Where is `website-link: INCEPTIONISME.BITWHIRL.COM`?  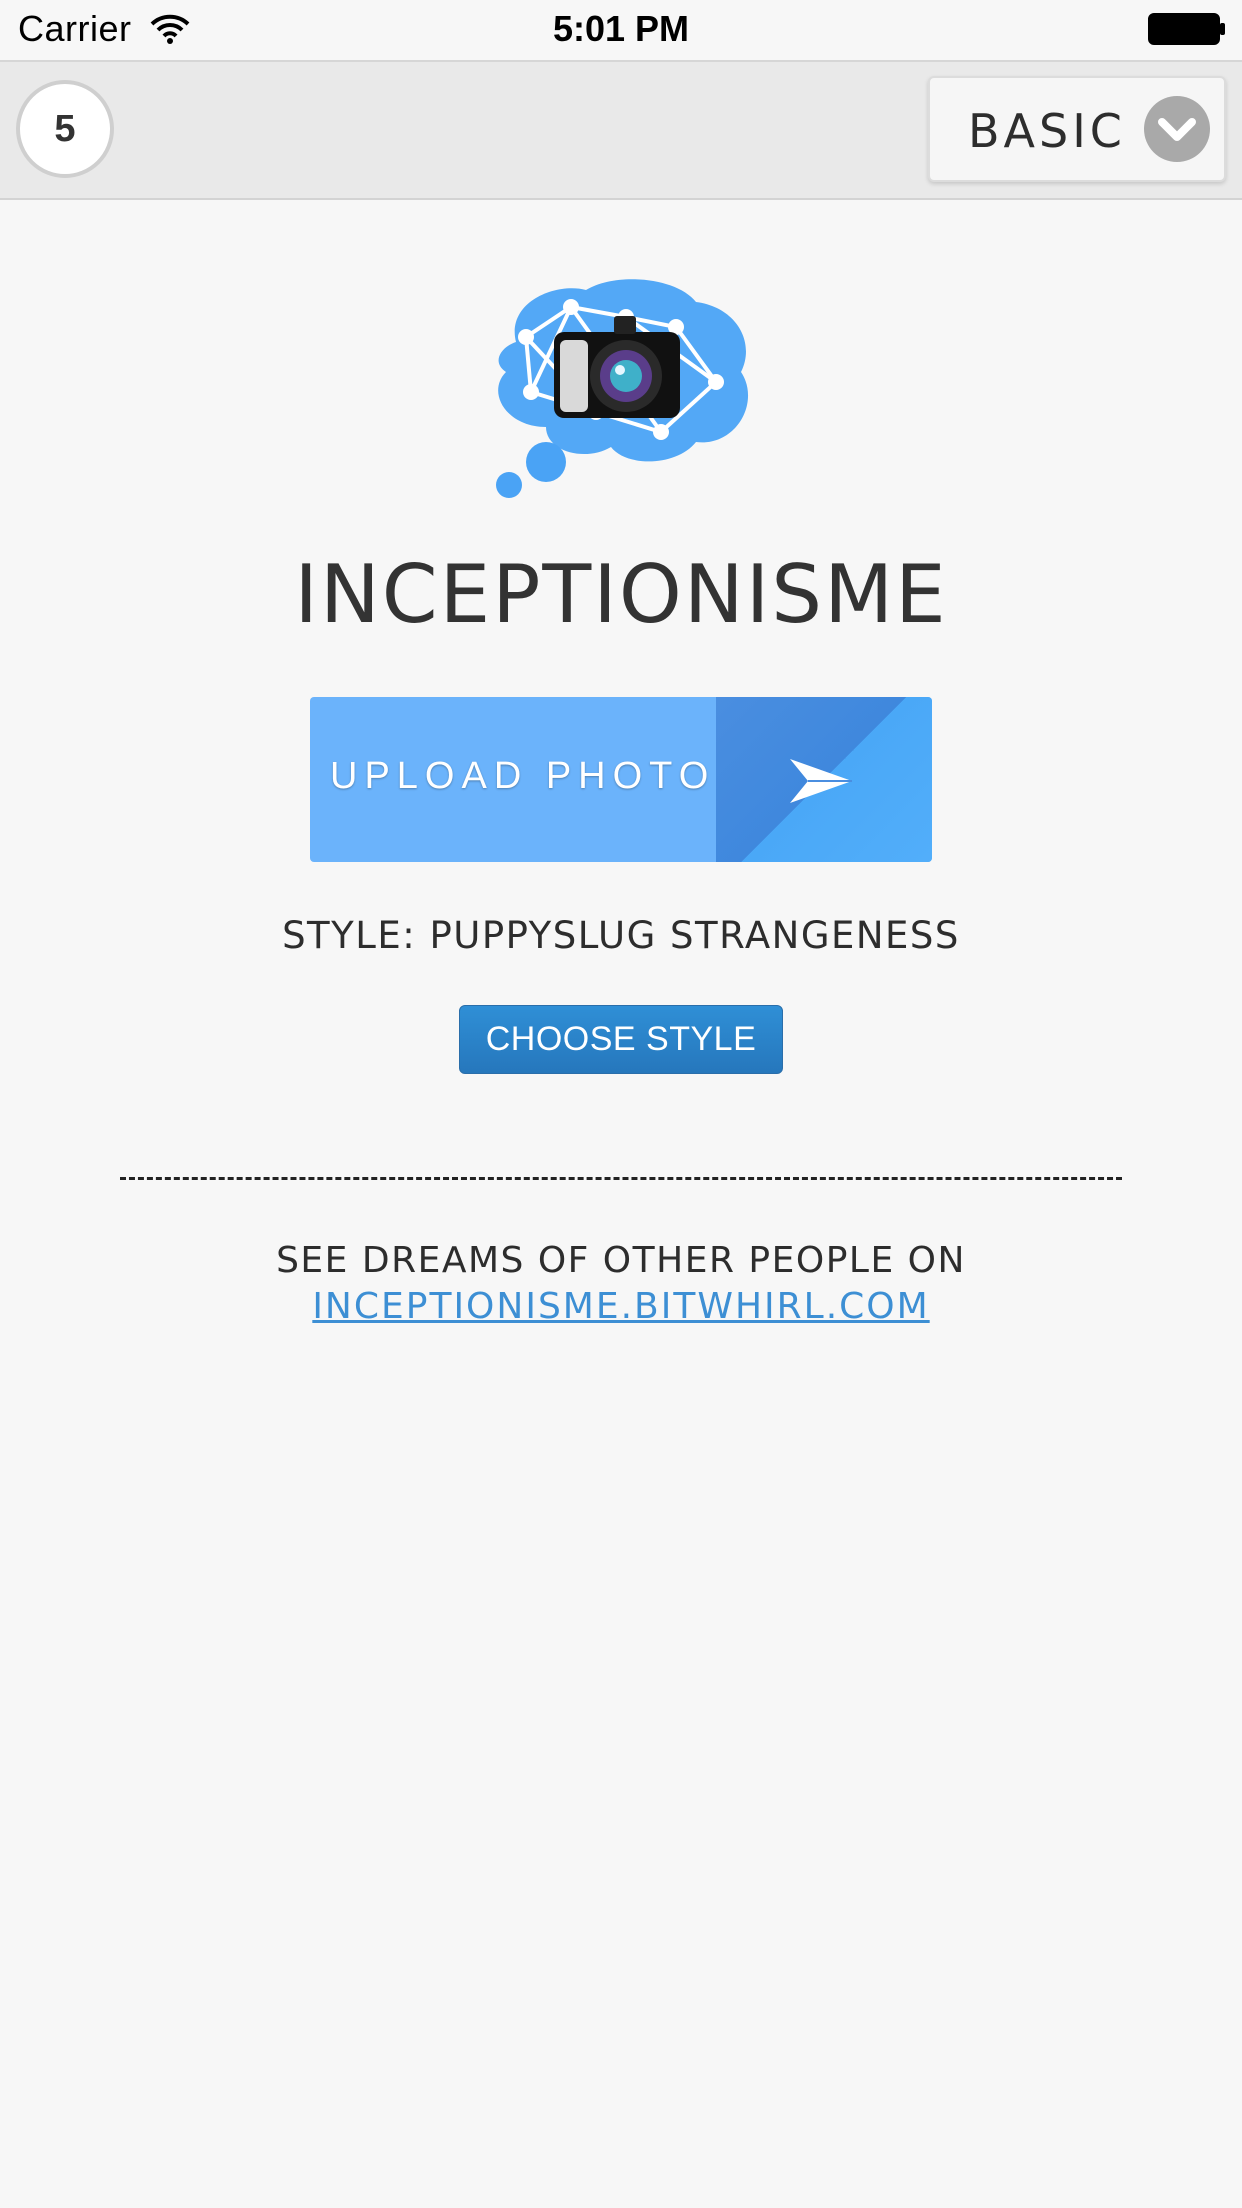 website-link: INCEPTIONISME.BITWHIRL.COM is located at coordinates (621, 1306).